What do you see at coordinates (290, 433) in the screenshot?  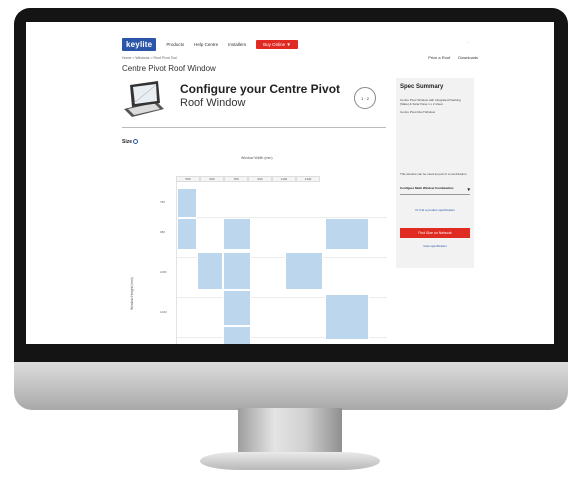 I see `monitor-stand` at bounding box center [290, 433].